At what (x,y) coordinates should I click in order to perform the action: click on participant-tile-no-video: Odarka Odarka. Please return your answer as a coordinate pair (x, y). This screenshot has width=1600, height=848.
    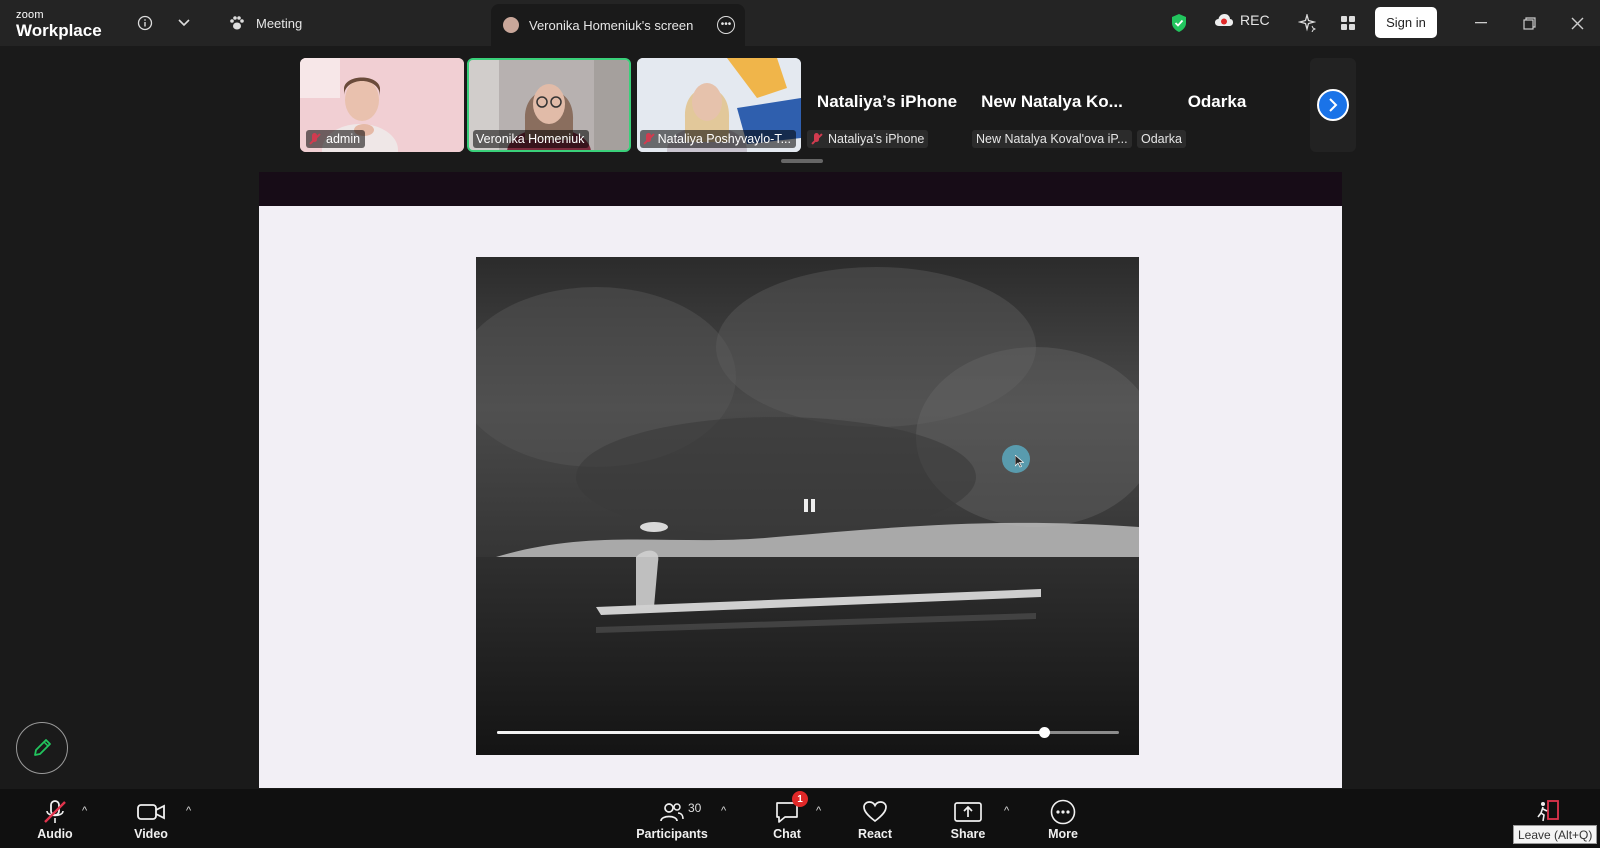
    Looking at the image, I should click on (1217, 105).